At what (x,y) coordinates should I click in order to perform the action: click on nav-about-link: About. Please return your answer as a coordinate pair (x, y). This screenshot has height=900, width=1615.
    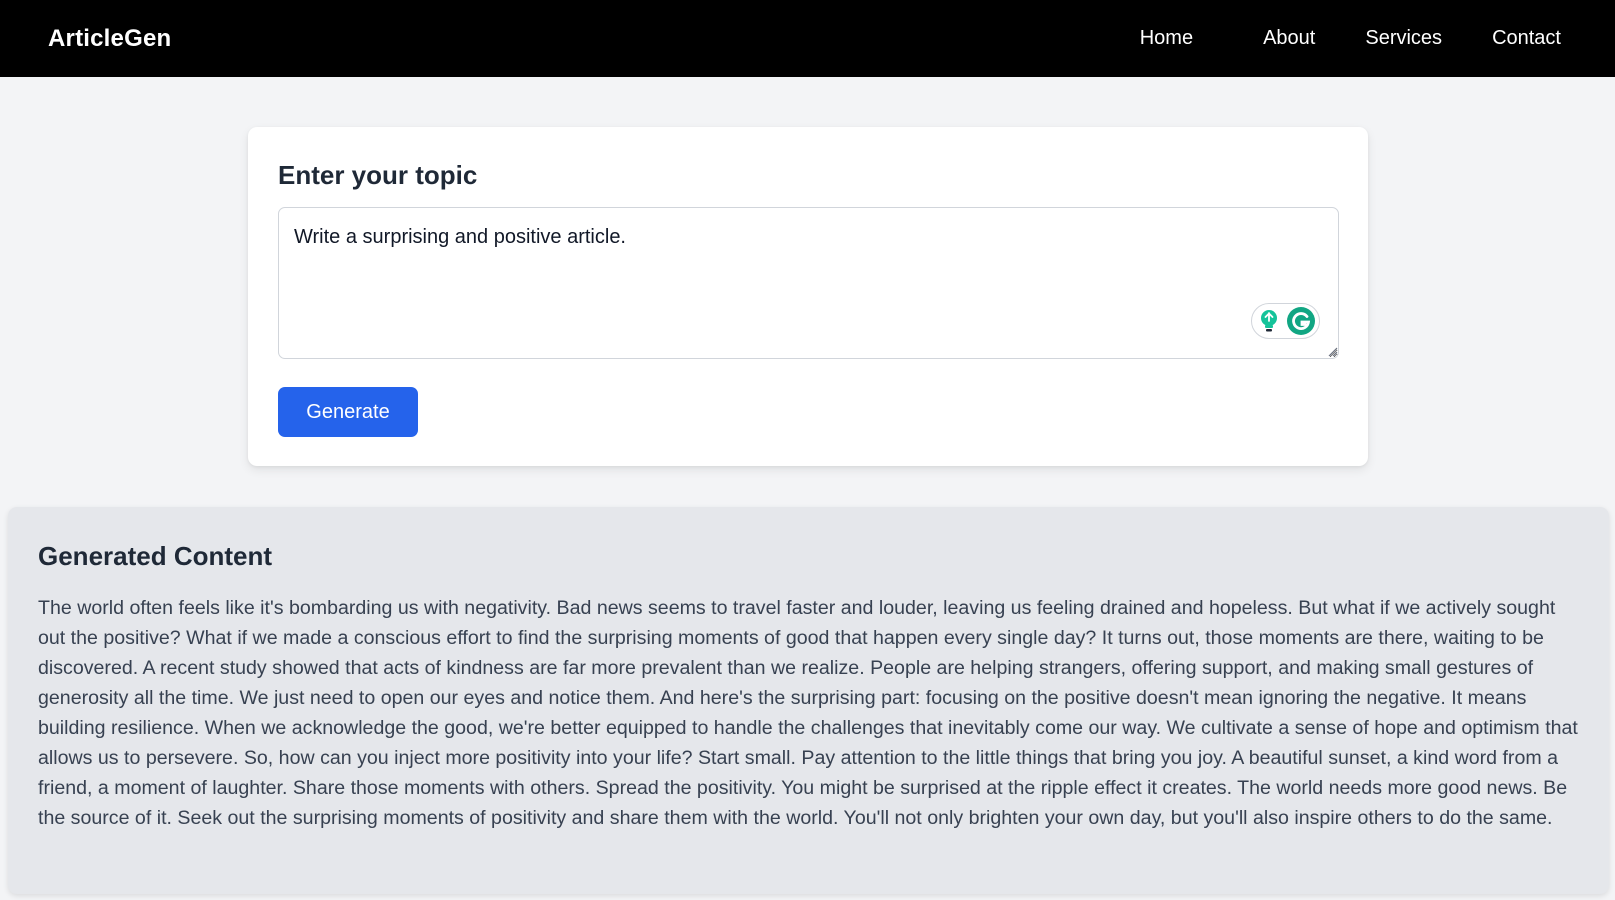
    Looking at the image, I should click on (1289, 38).